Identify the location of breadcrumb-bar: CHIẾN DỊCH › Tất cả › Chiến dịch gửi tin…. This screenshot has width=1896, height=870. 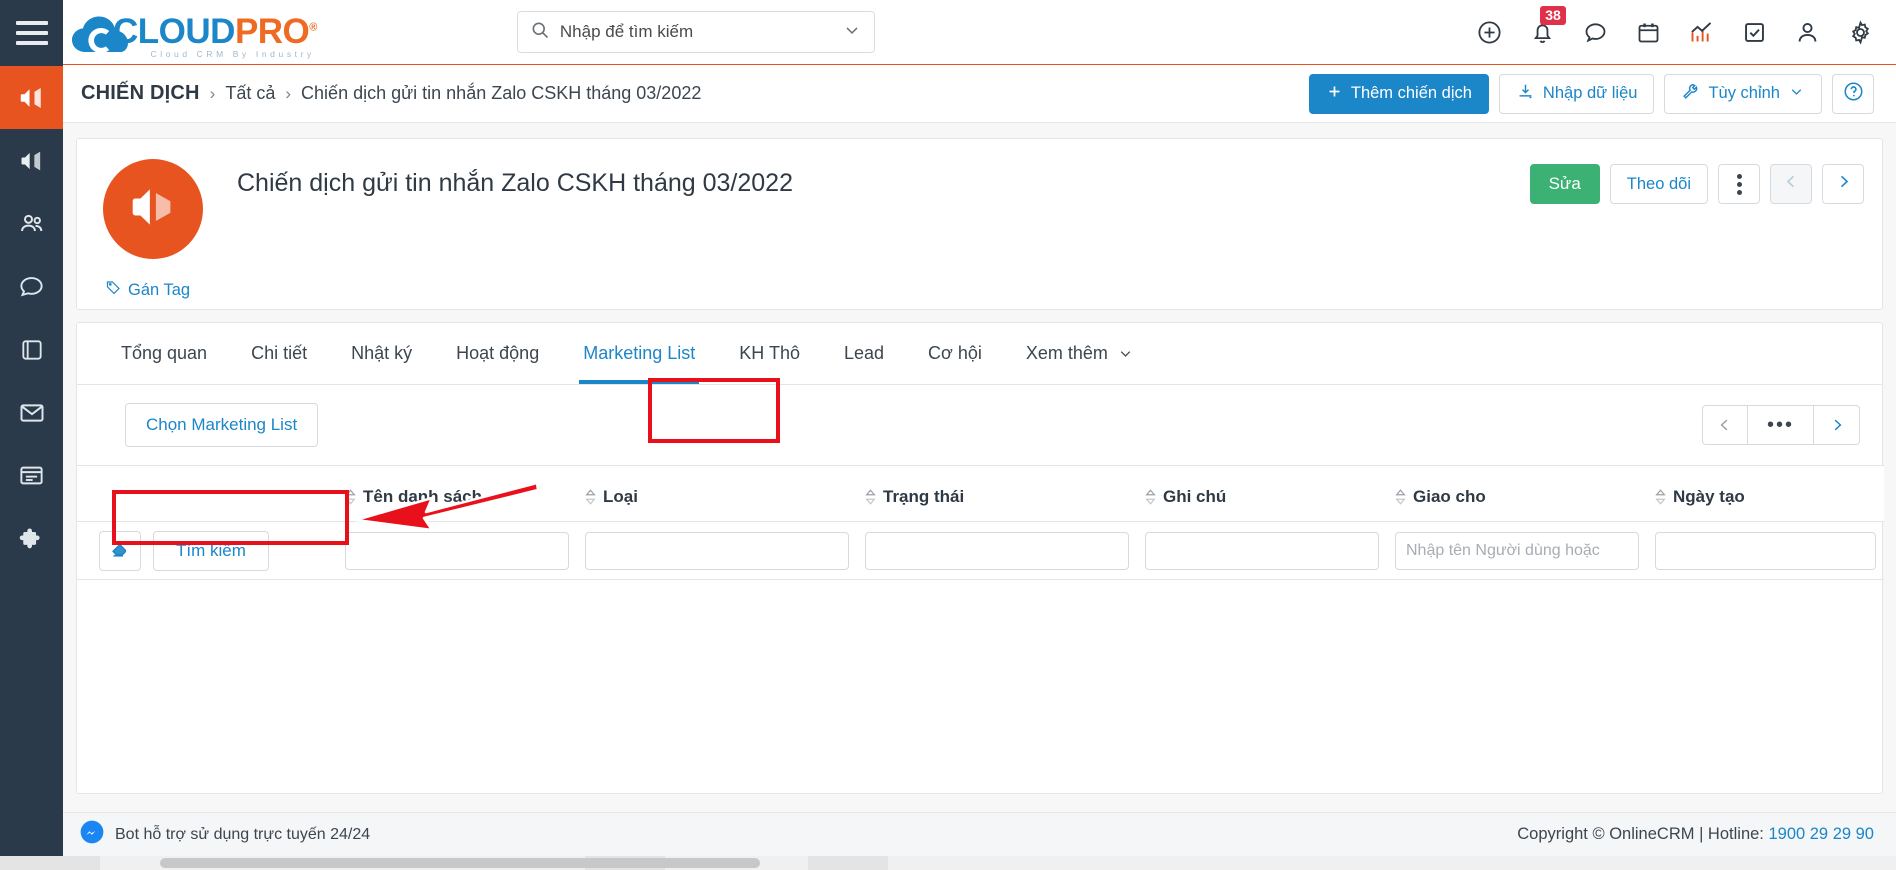
(979, 94).